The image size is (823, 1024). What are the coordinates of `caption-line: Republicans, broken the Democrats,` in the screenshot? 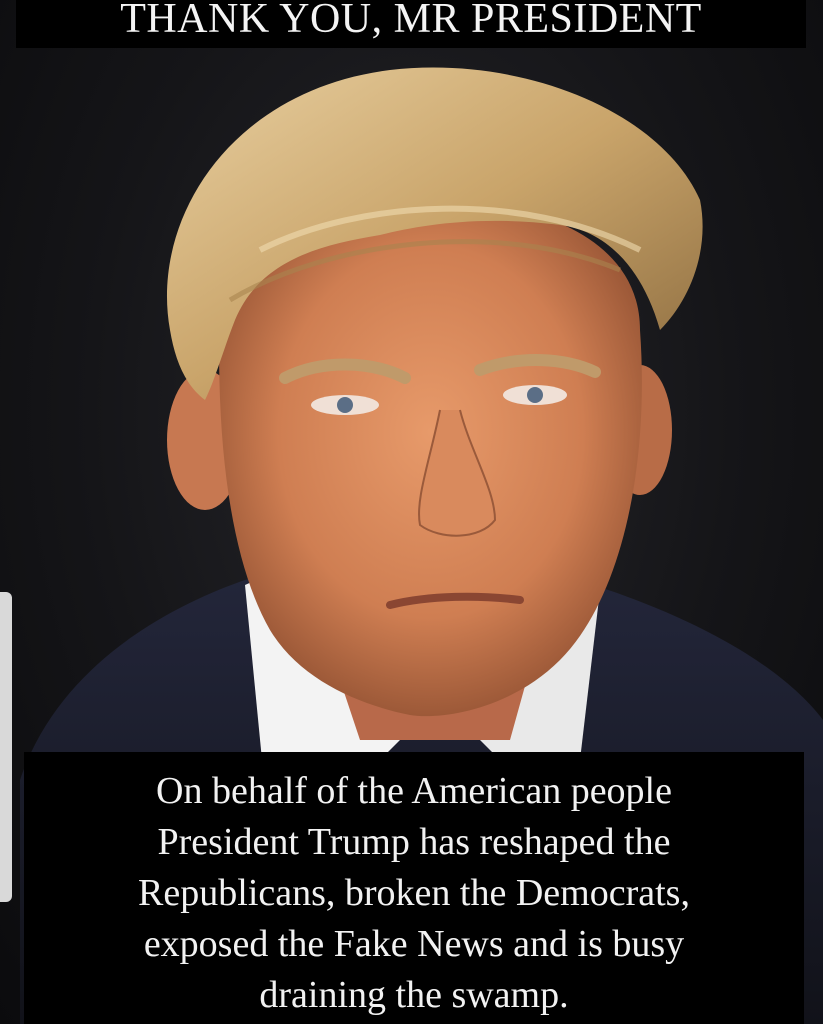 It's located at (414, 893).